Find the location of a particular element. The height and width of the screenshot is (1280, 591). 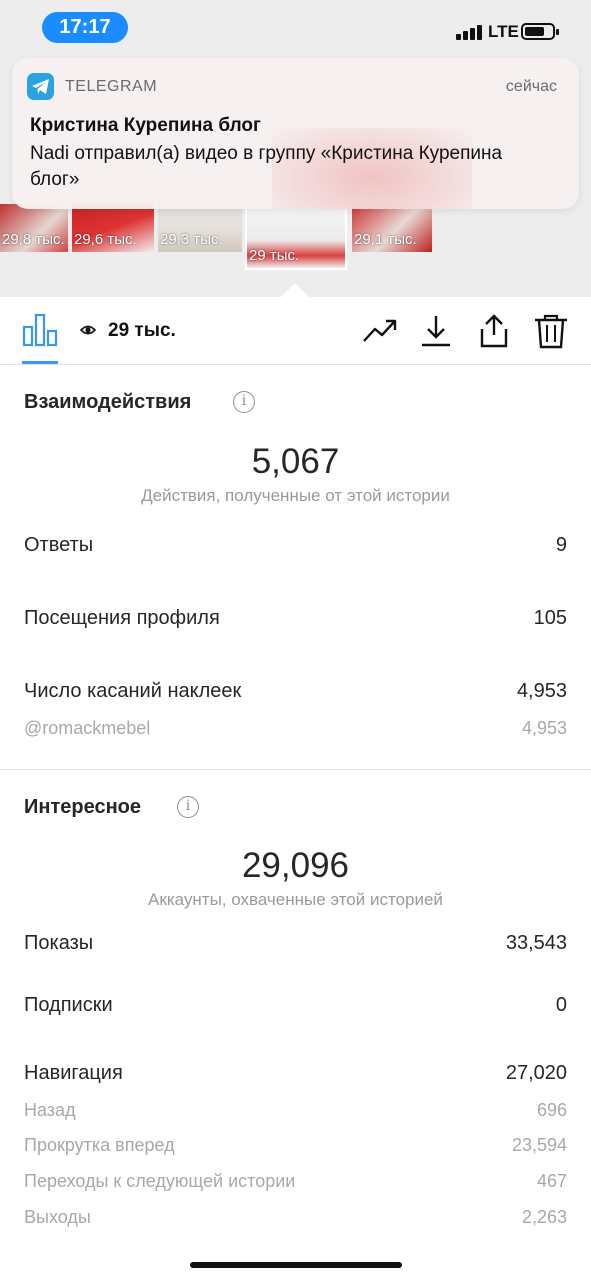

trending-icon is located at coordinates (380, 331).